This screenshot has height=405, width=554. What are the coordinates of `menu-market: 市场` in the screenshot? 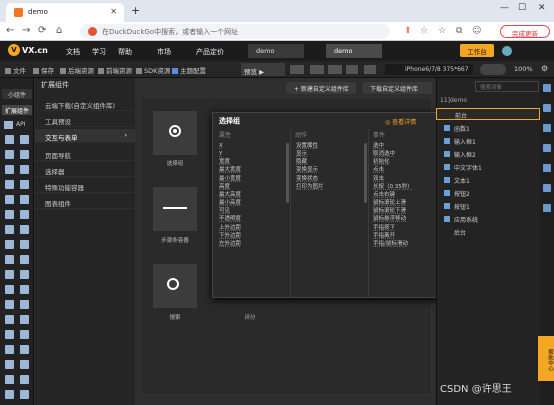 It's located at (164, 52).